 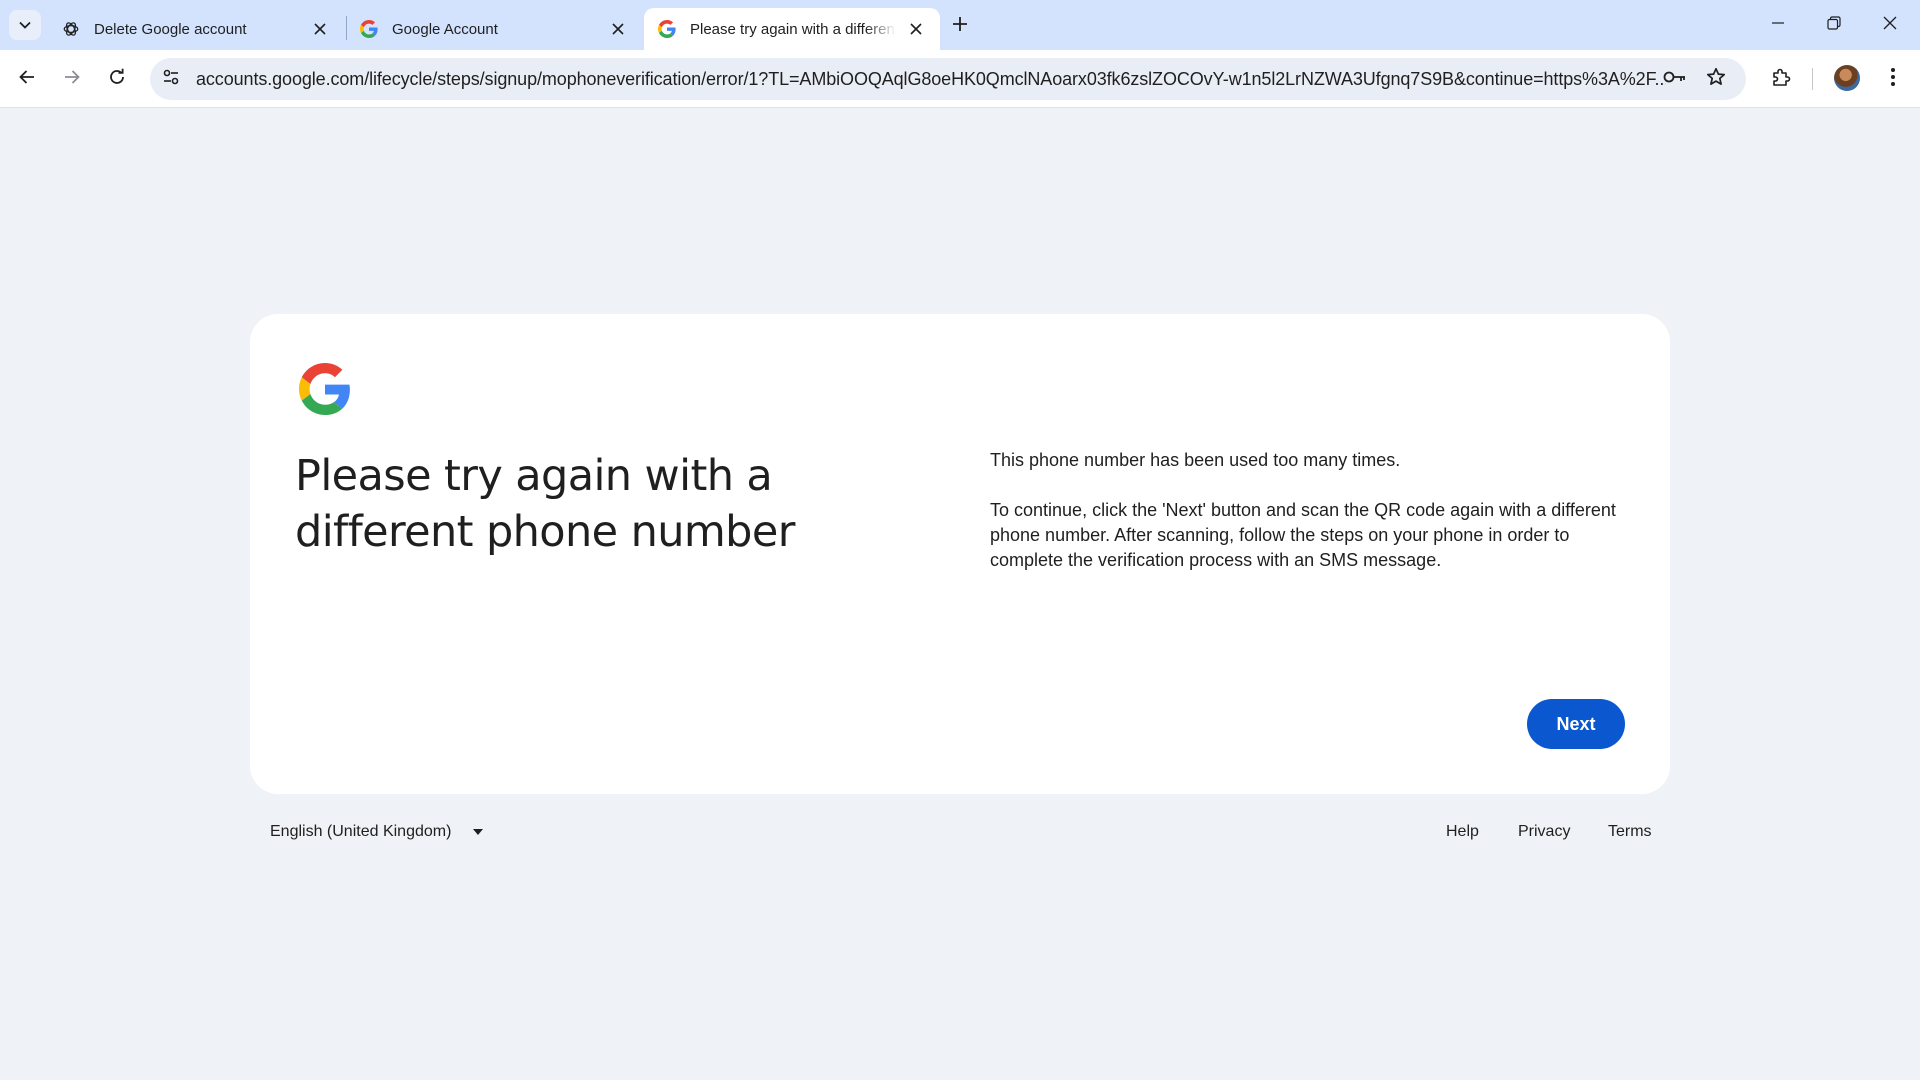 I want to click on terms-link: Terms, so click(x=1630, y=832).